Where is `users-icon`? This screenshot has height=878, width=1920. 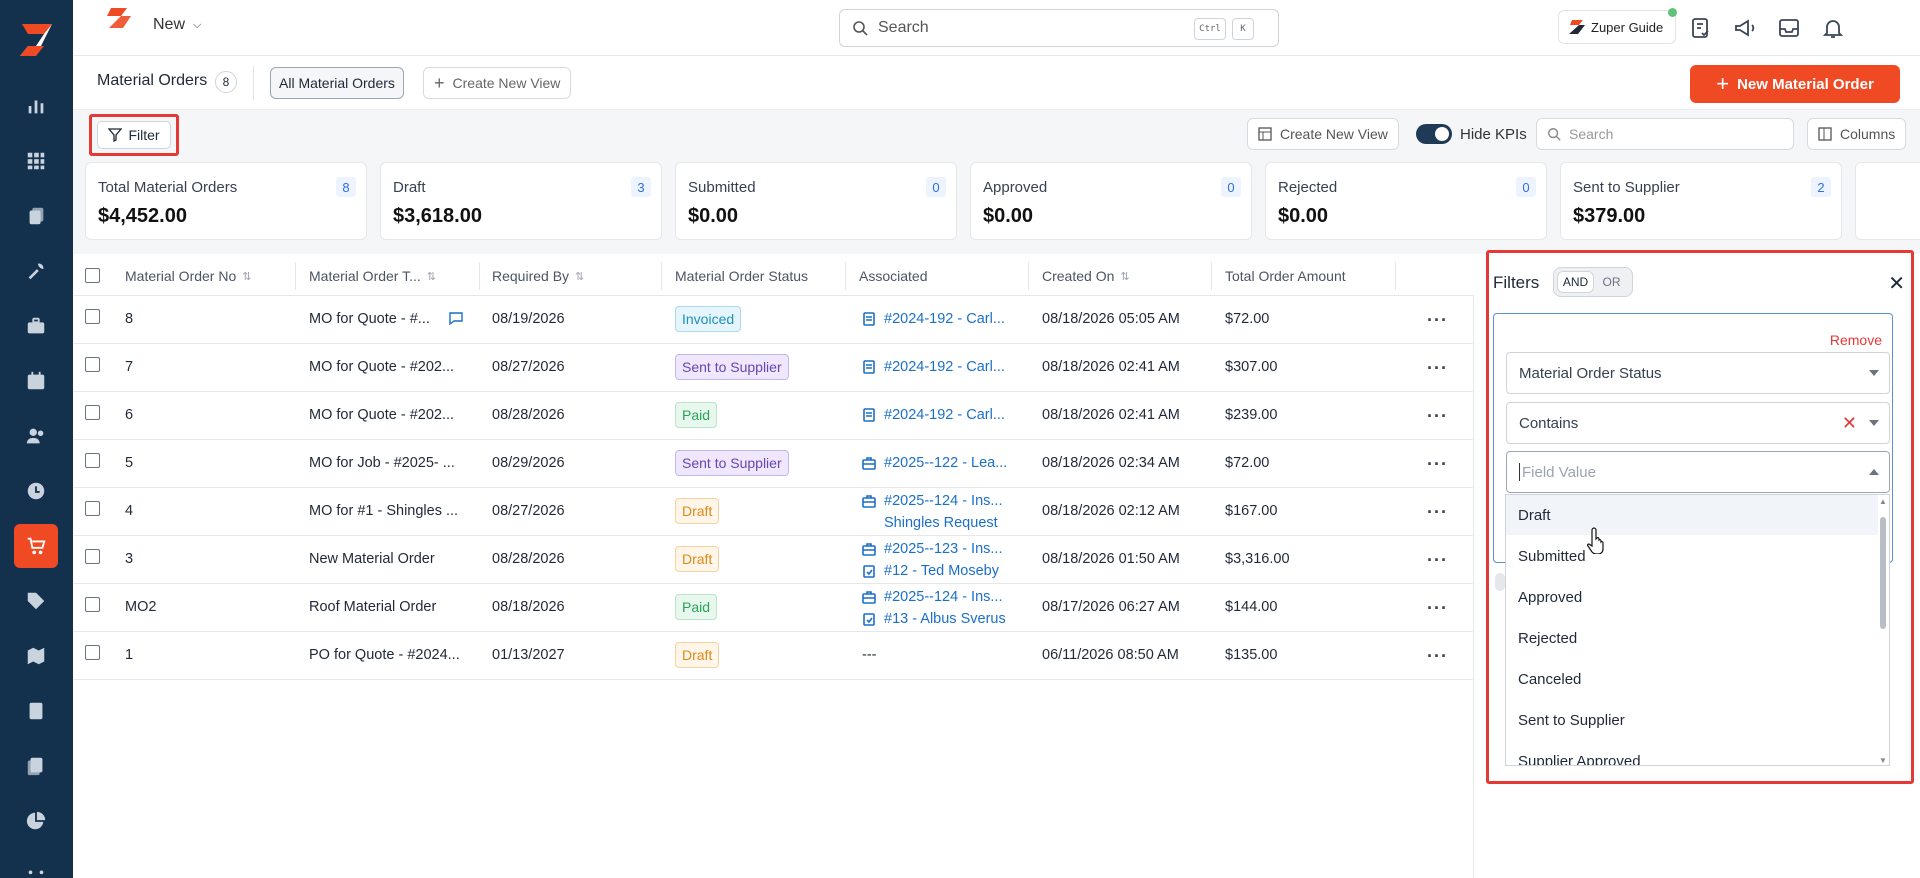 users-icon is located at coordinates (36, 436).